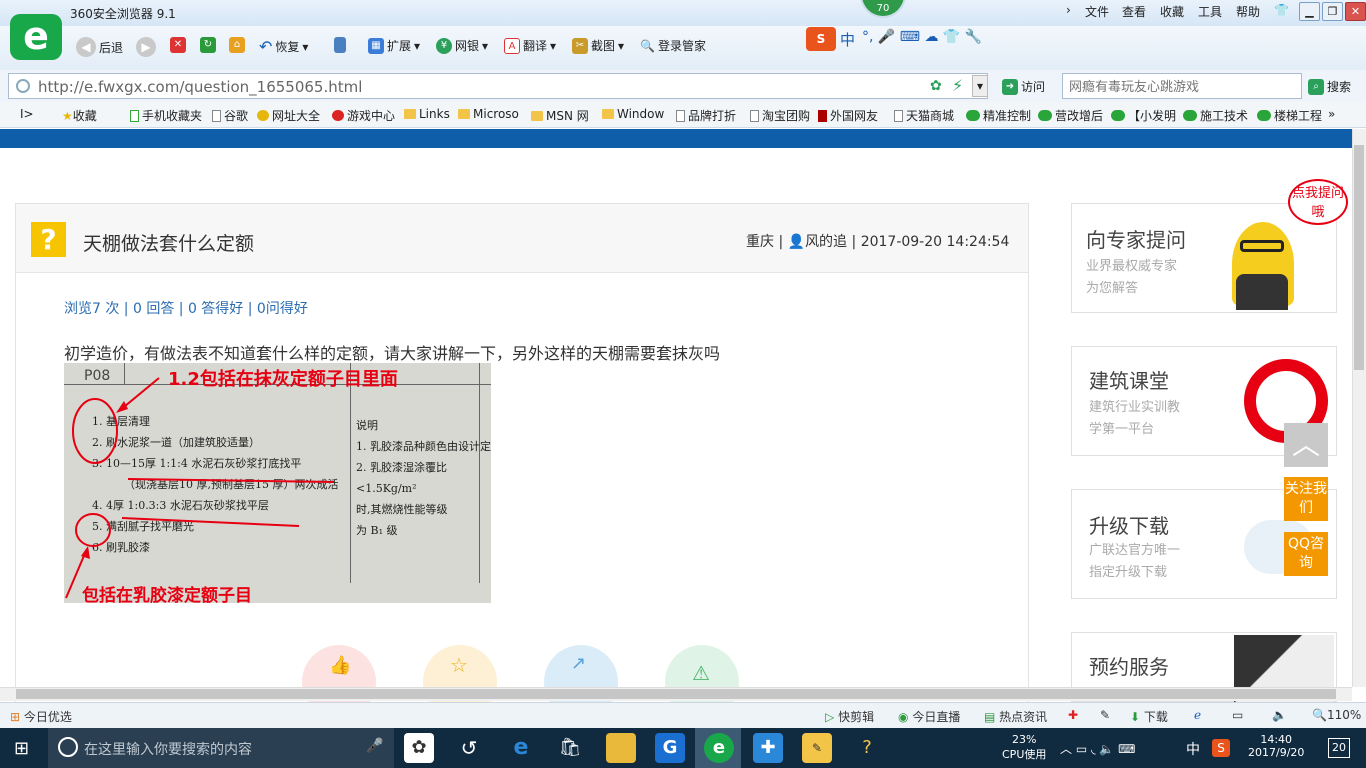 This screenshot has height=768, width=1366. What do you see at coordinates (1329, 86) in the screenshot?
I see `search-button: ⌕ 搜索` at bounding box center [1329, 86].